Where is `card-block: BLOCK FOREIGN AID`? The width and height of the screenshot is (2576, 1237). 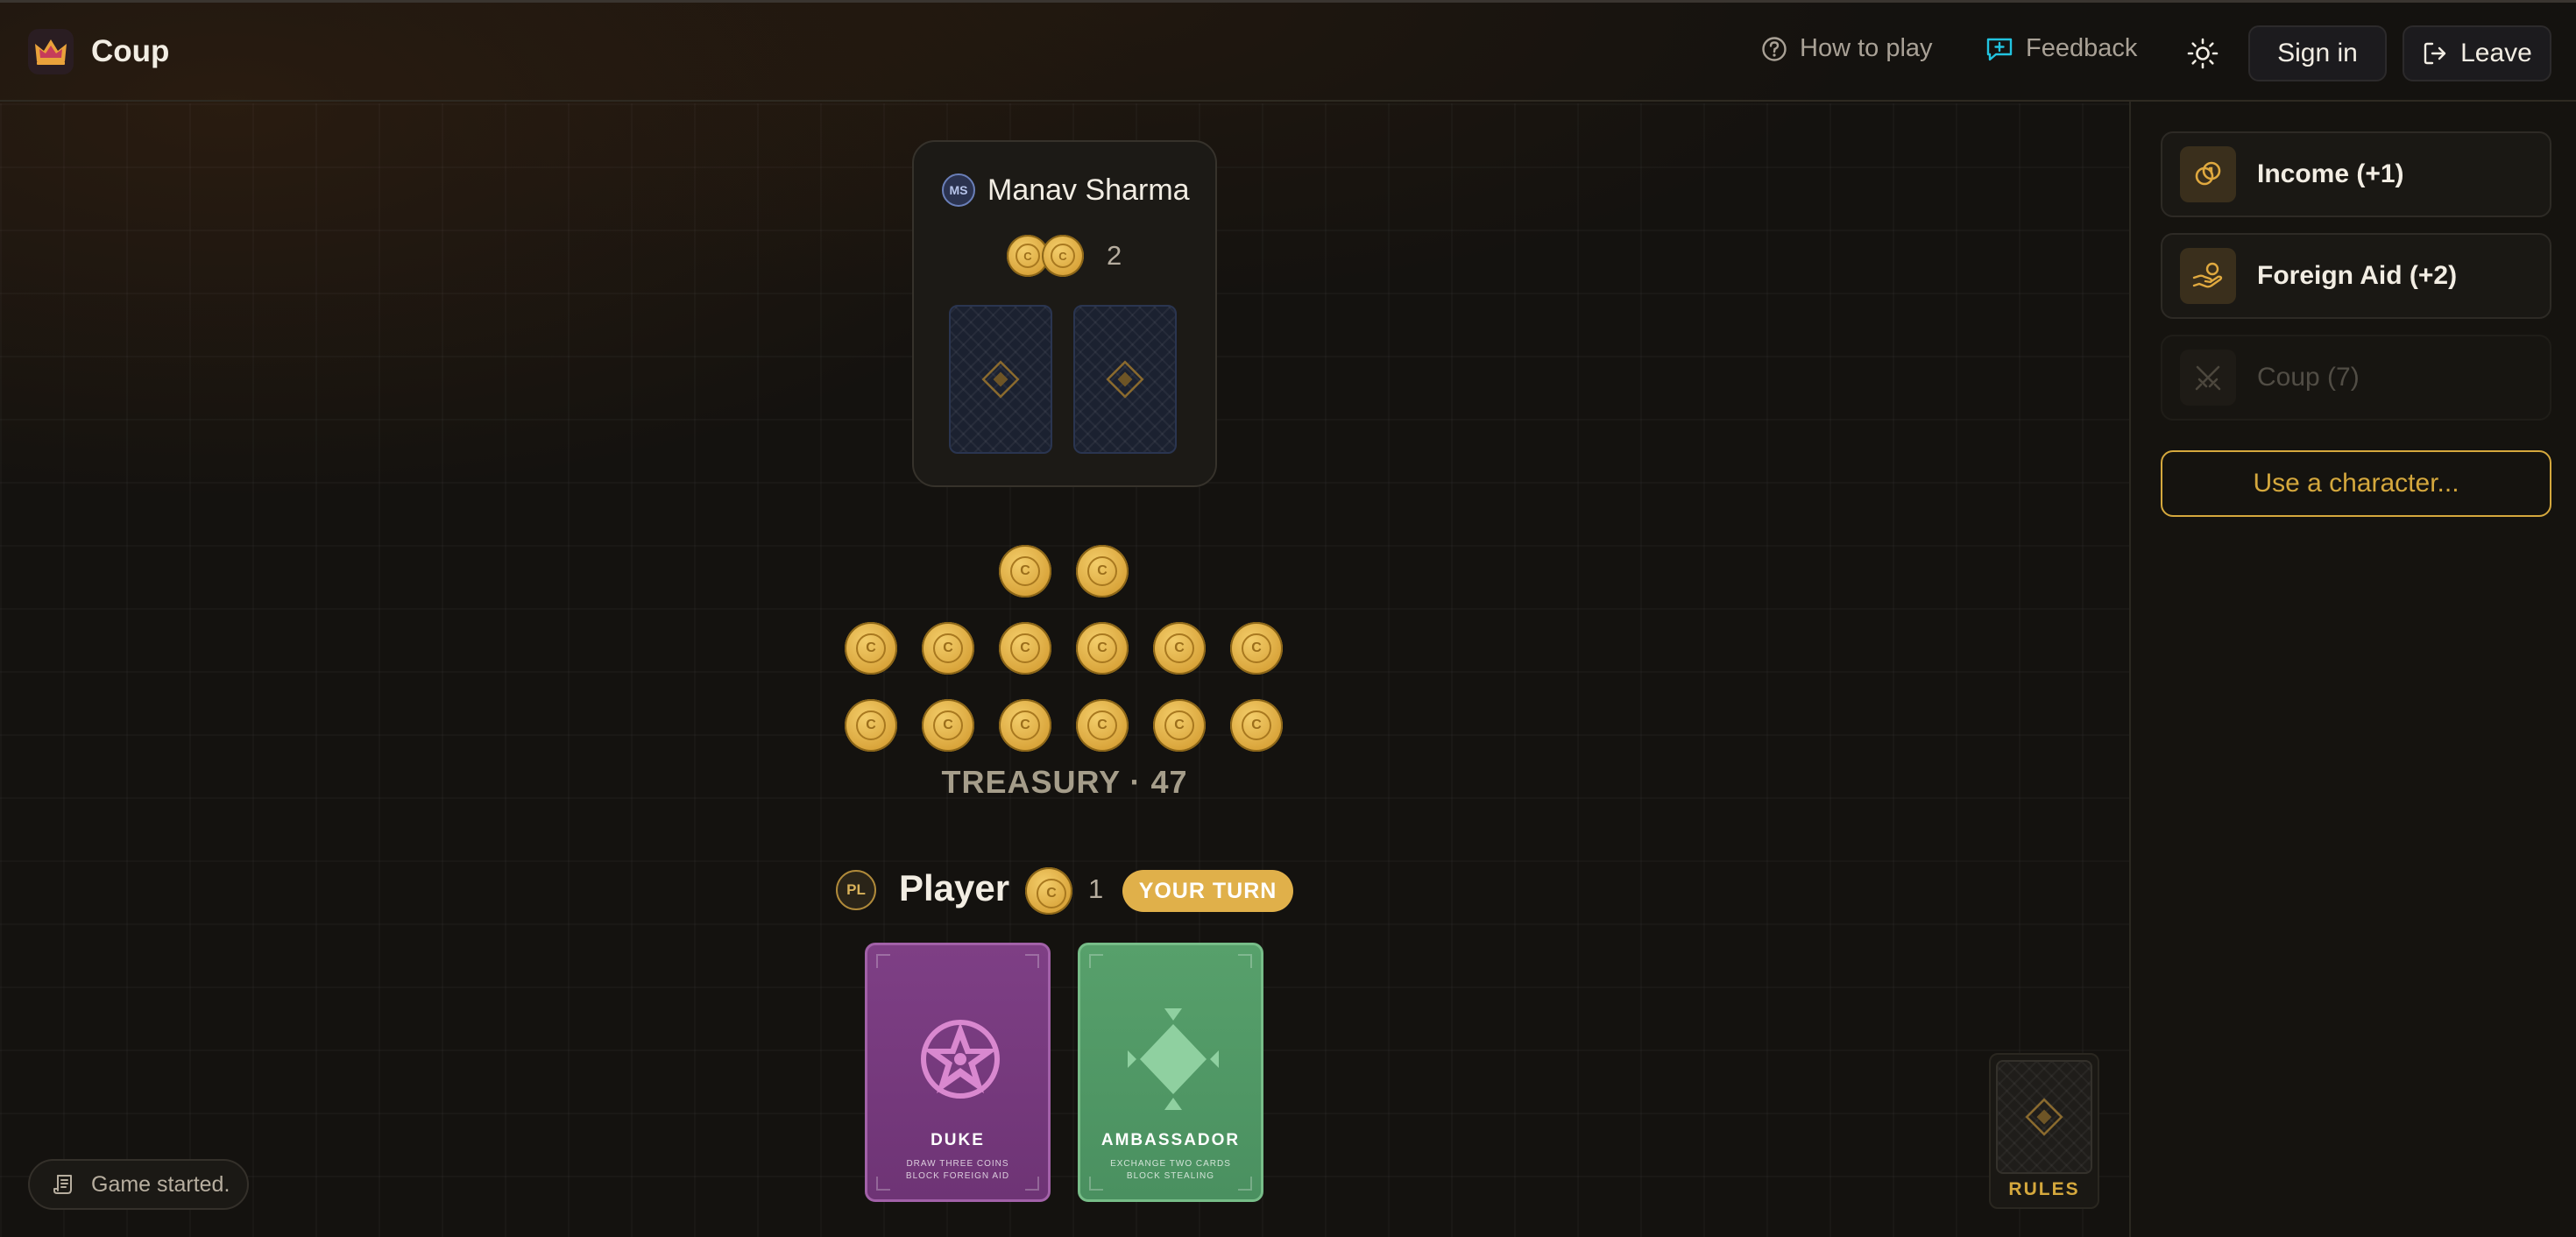
card-block: BLOCK FOREIGN AID is located at coordinates (957, 1176).